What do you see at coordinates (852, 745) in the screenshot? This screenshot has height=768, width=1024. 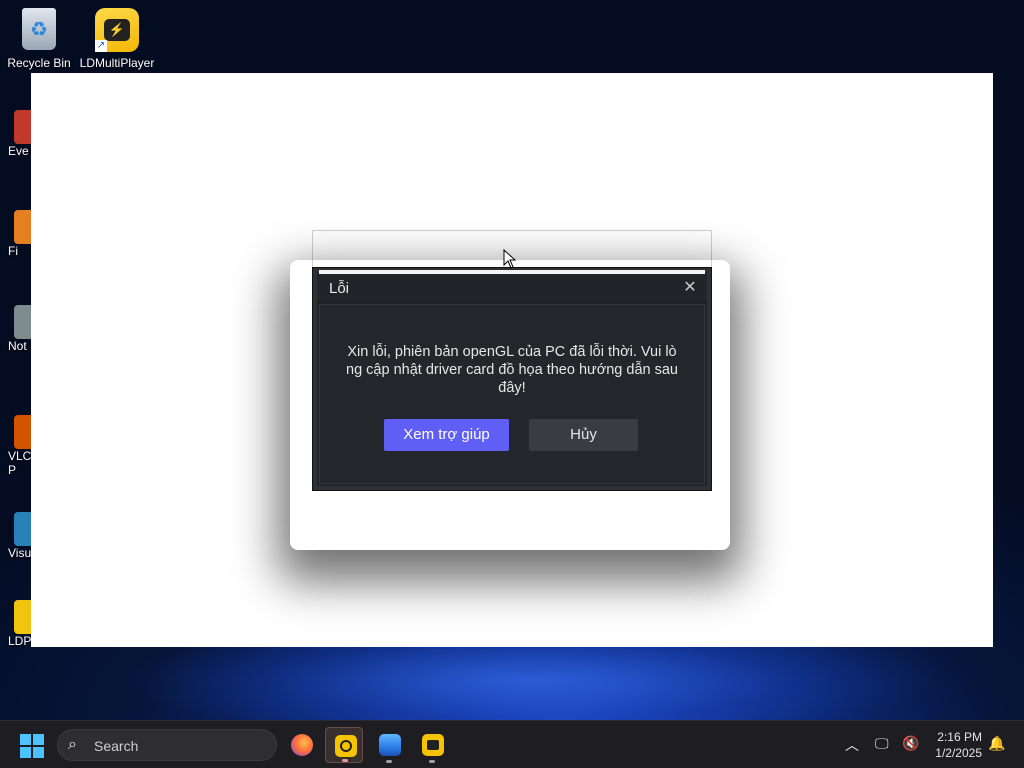 I see `chevron-up-icon: ︿` at bounding box center [852, 745].